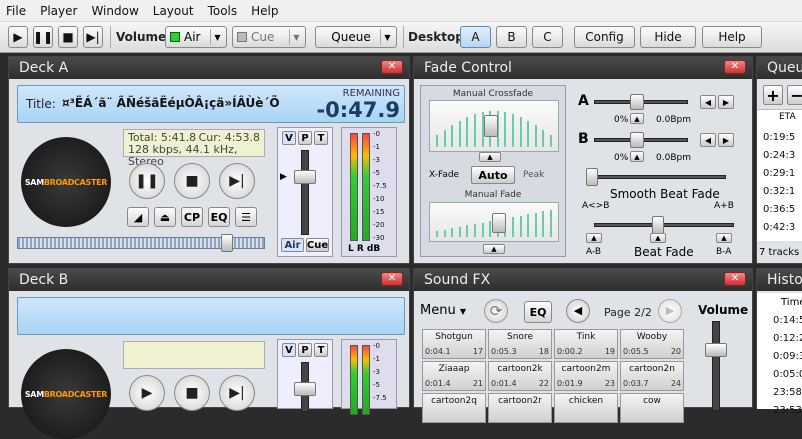 The height and width of the screenshot is (439, 802). Describe the element at coordinates (787, 374) in the screenshot. I see `list-item: 0:05:0` at that location.